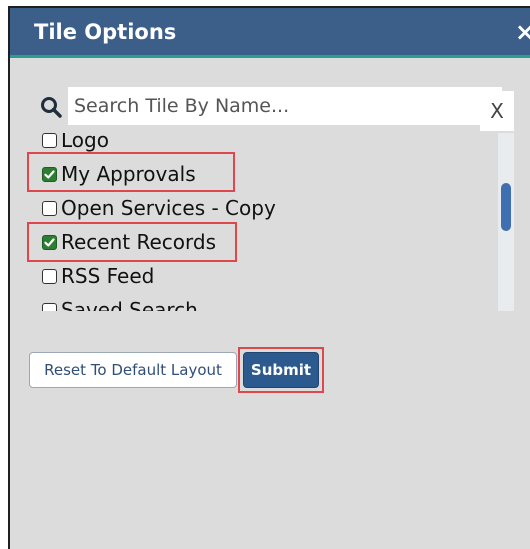 The width and height of the screenshot is (530, 549). I want to click on tile-list-scrollbar, so click(506, 222).